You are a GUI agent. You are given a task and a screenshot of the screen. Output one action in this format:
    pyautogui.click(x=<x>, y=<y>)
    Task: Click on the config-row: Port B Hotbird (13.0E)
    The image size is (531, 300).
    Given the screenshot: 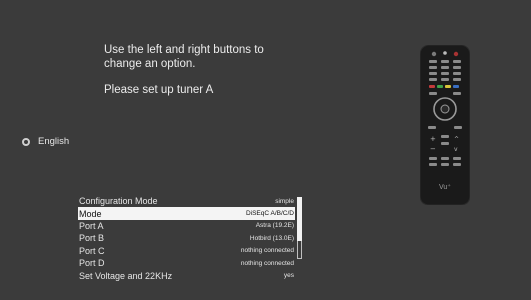 What is the action you would take?
    pyautogui.click(x=186, y=238)
    